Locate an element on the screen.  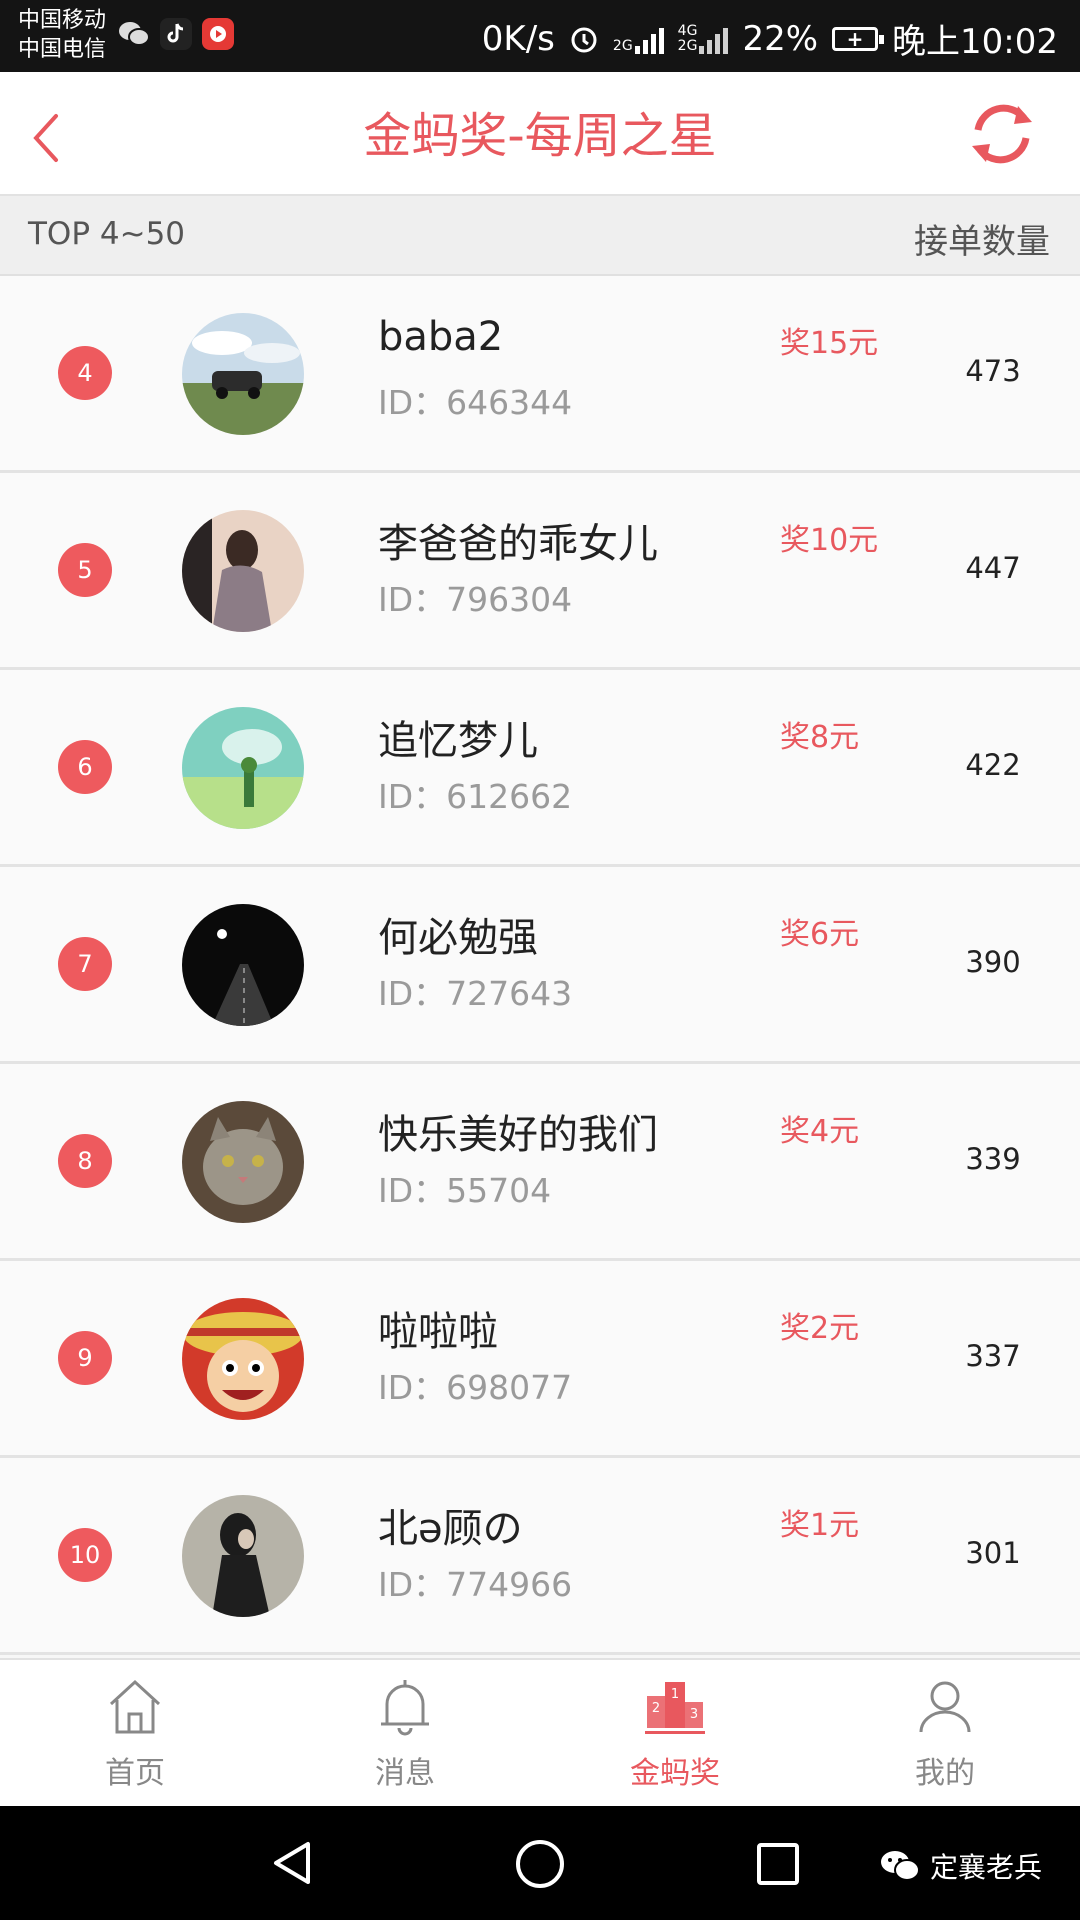
status-indicators: 0K/s 2G 4G 2G 22% + 晚上10:02 is located at coordinates (770, 38).